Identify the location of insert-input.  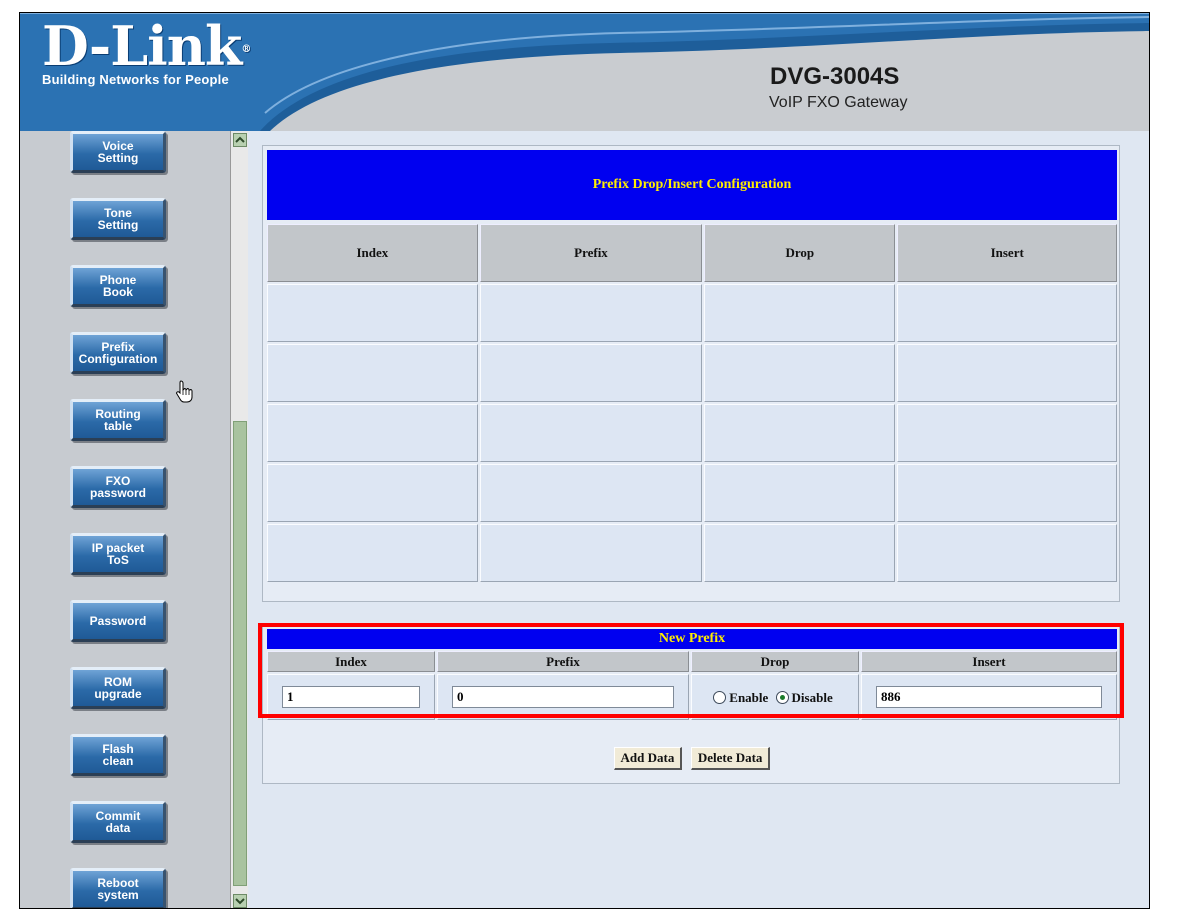
(989, 697).